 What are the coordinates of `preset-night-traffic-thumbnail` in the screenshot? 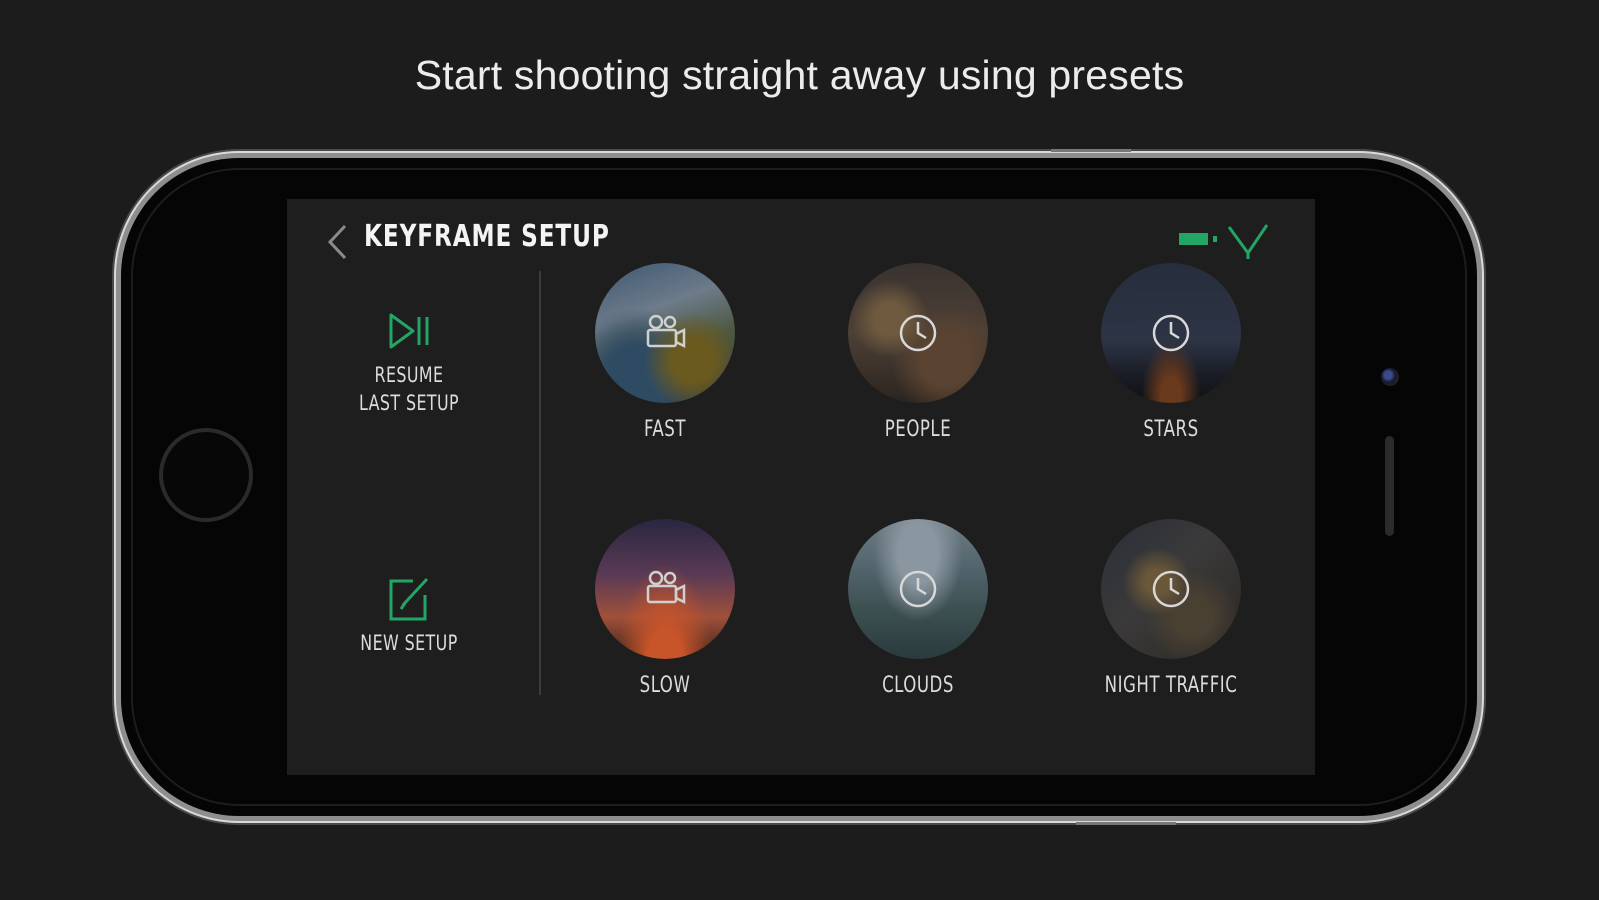 It's located at (1171, 589).